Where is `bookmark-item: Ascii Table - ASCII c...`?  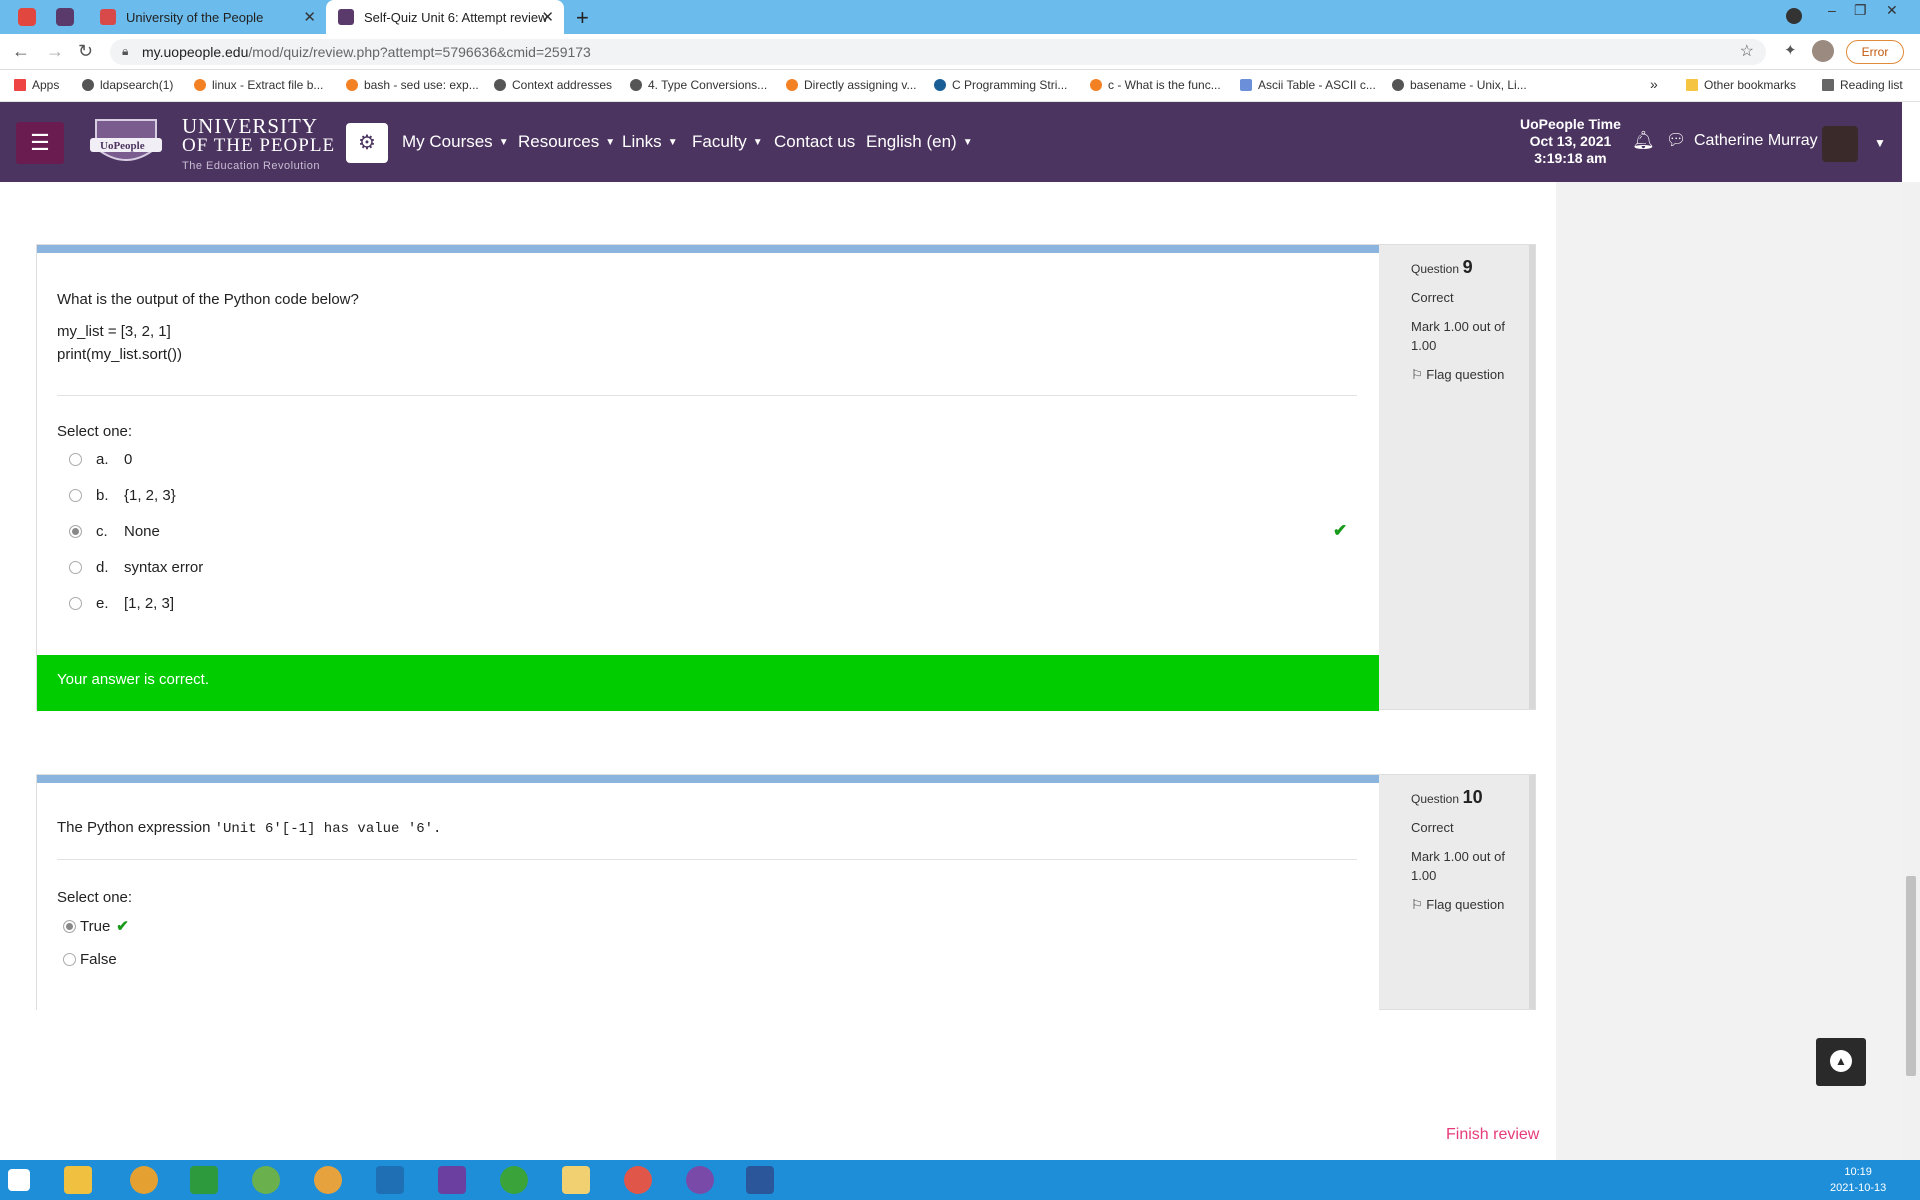 bookmark-item: Ascii Table - ASCII c... is located at coordinates (1308, 85).